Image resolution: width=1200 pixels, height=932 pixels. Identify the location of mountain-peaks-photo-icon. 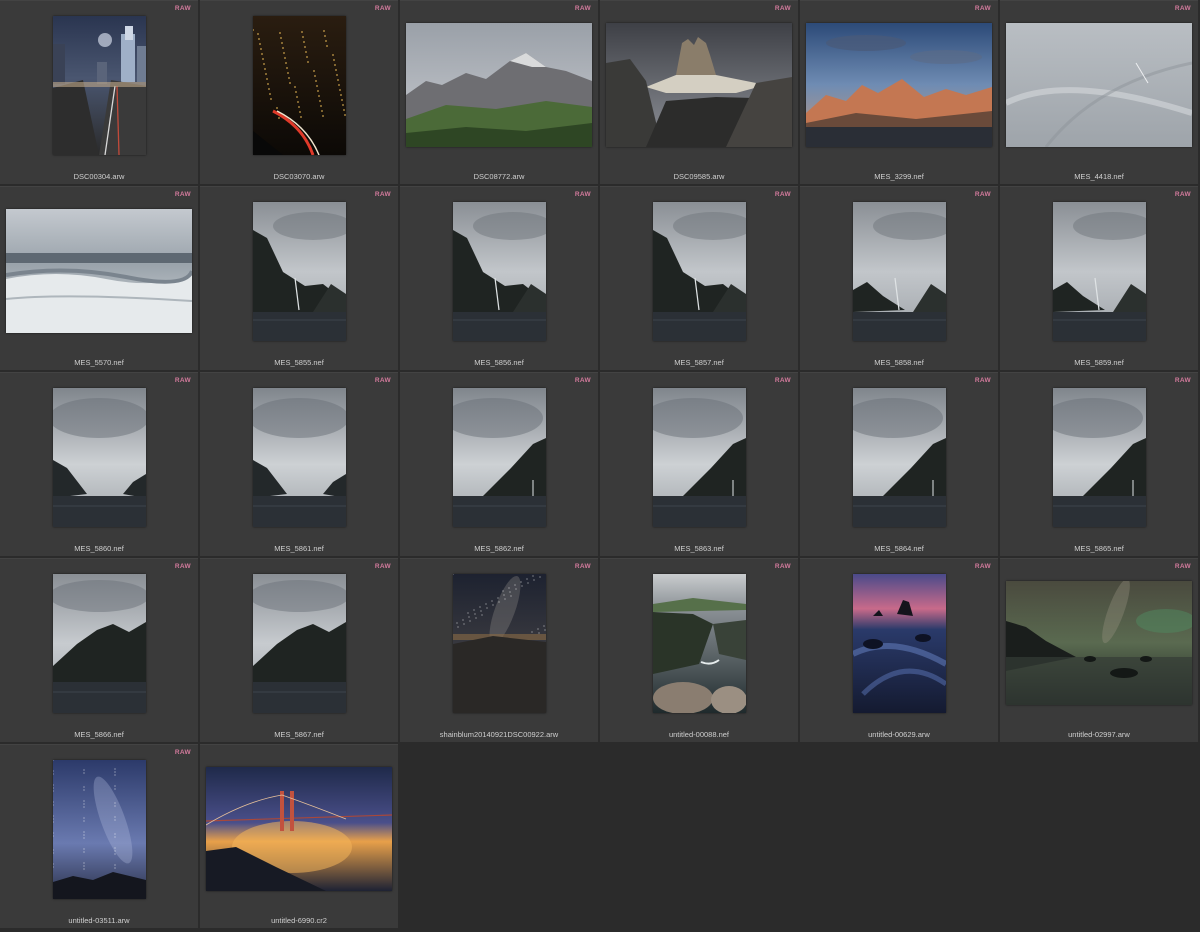
(699, 85).